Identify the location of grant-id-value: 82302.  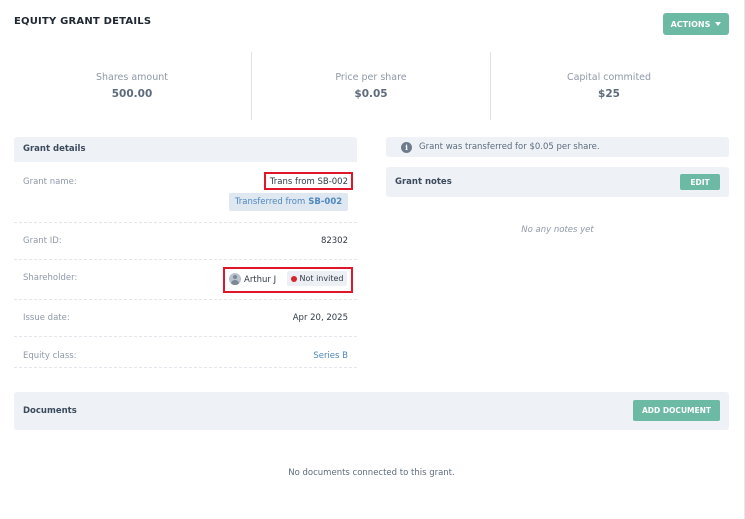
(334, 241).